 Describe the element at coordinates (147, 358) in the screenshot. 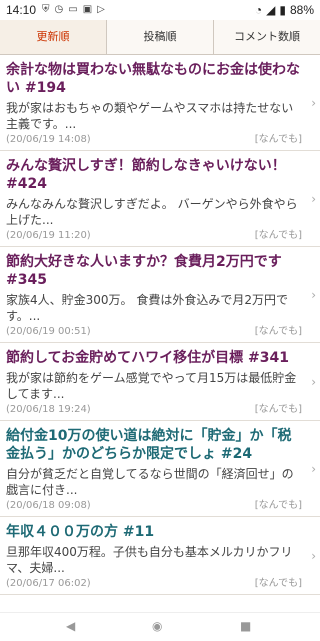

I see `thread-title: 節約してお金貯めてハワイ移住が目標 #341` at that location.